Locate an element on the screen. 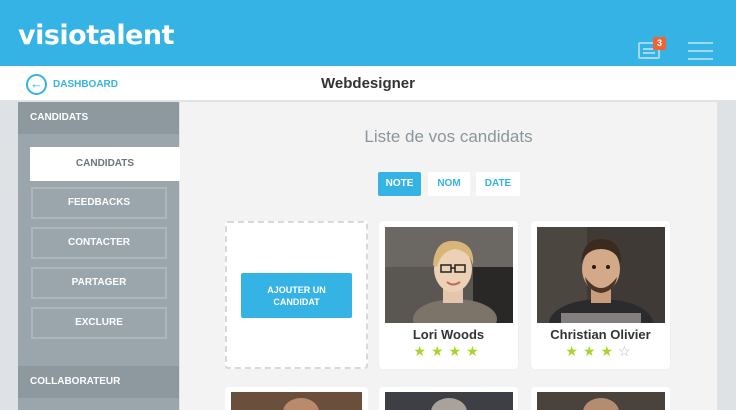  sub-header: ← DASHBOARD Webdesigner is located at coordinates (368, 83).